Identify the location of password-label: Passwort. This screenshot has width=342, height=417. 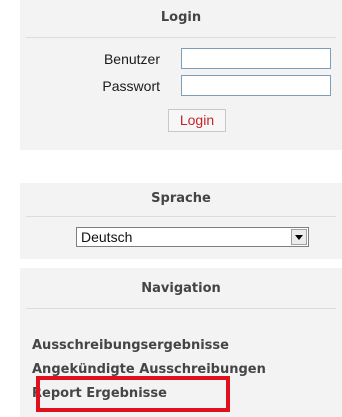
(131, 86).